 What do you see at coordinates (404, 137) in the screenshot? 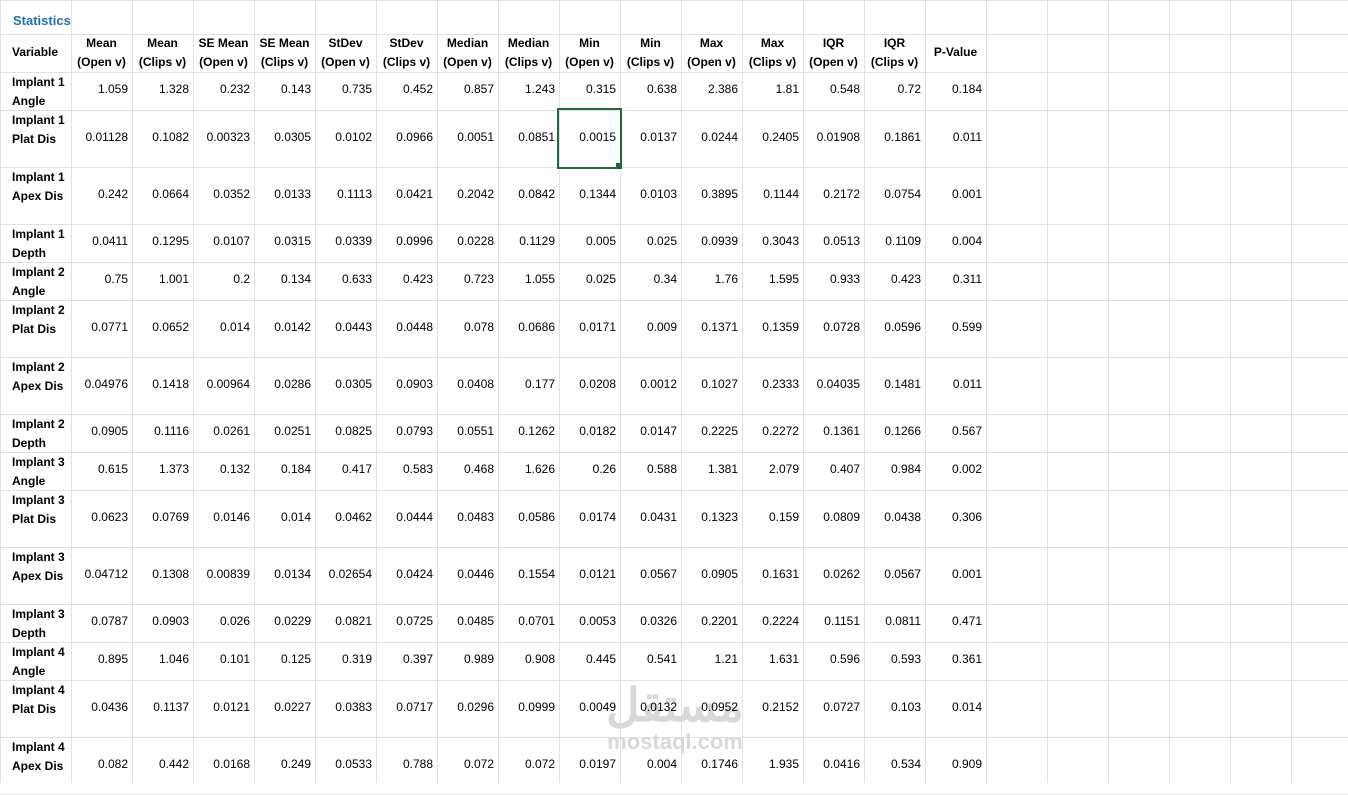
I see `table-cell: 0.0966` at bounding box center [404, 137].